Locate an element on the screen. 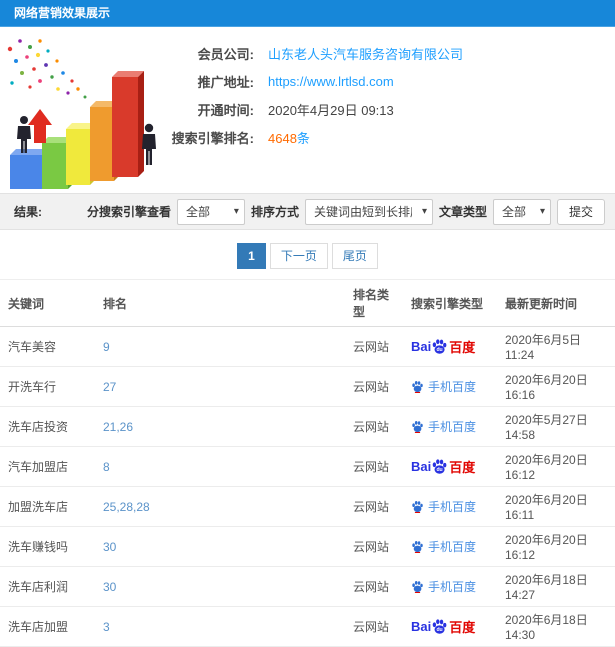 The width and height of the screenshot is (615, 647). type-filter-select: 全部 is located at coordinates (521, 211).